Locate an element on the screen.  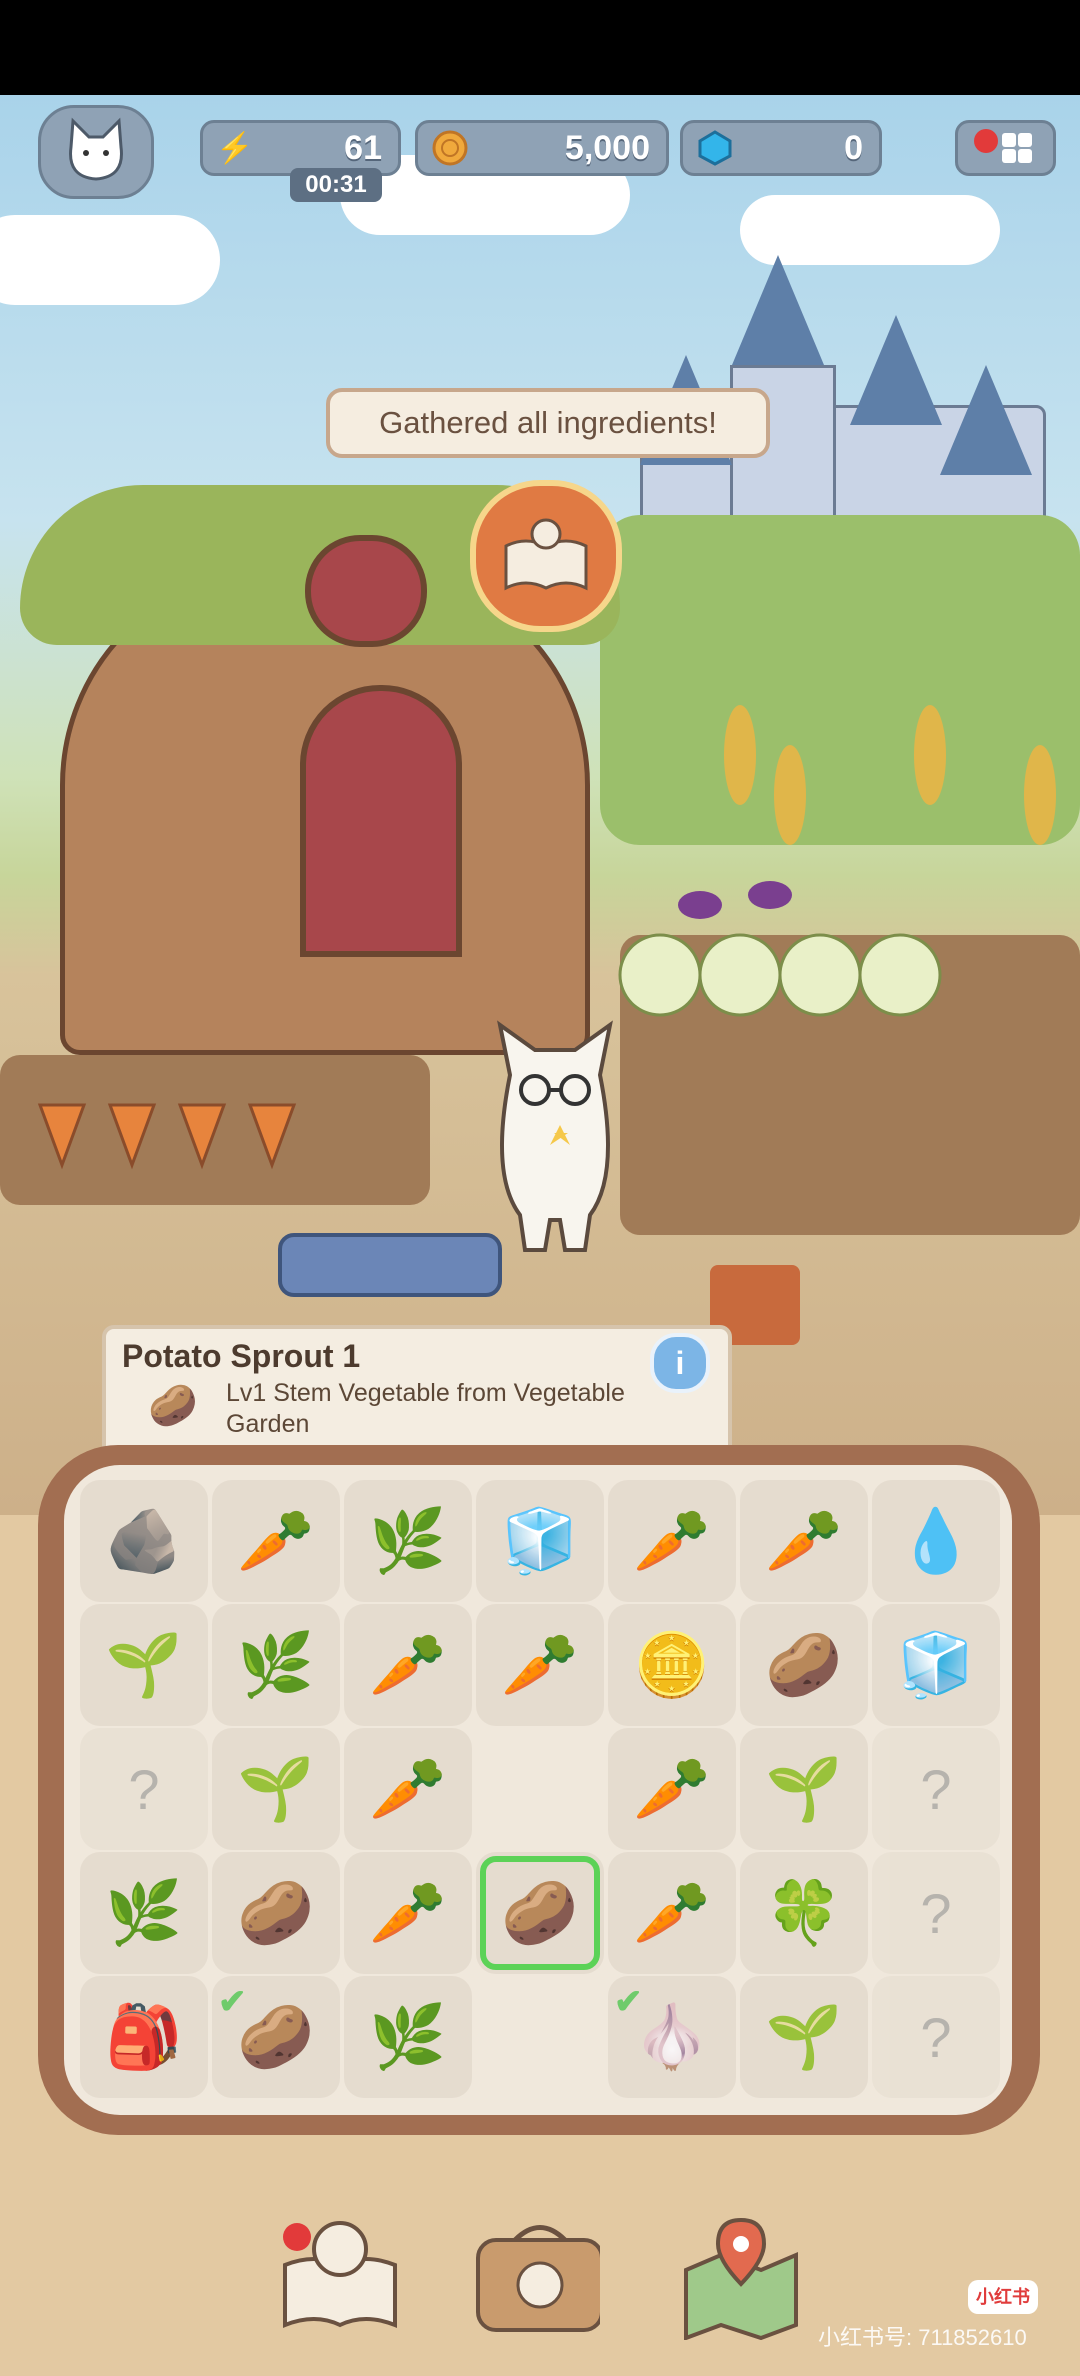
gem-counter: 0 is located at coordinates (781, 148).